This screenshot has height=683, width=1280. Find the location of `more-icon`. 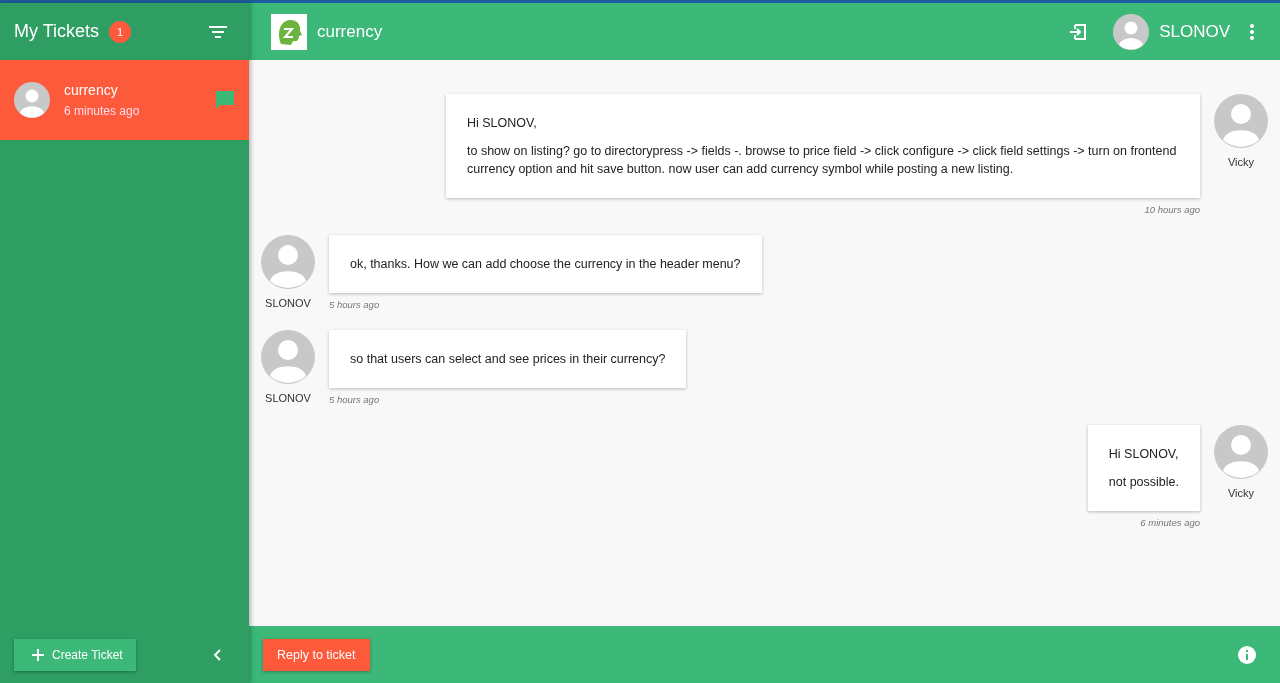

more-icon is located at coordinates (1252, 31).